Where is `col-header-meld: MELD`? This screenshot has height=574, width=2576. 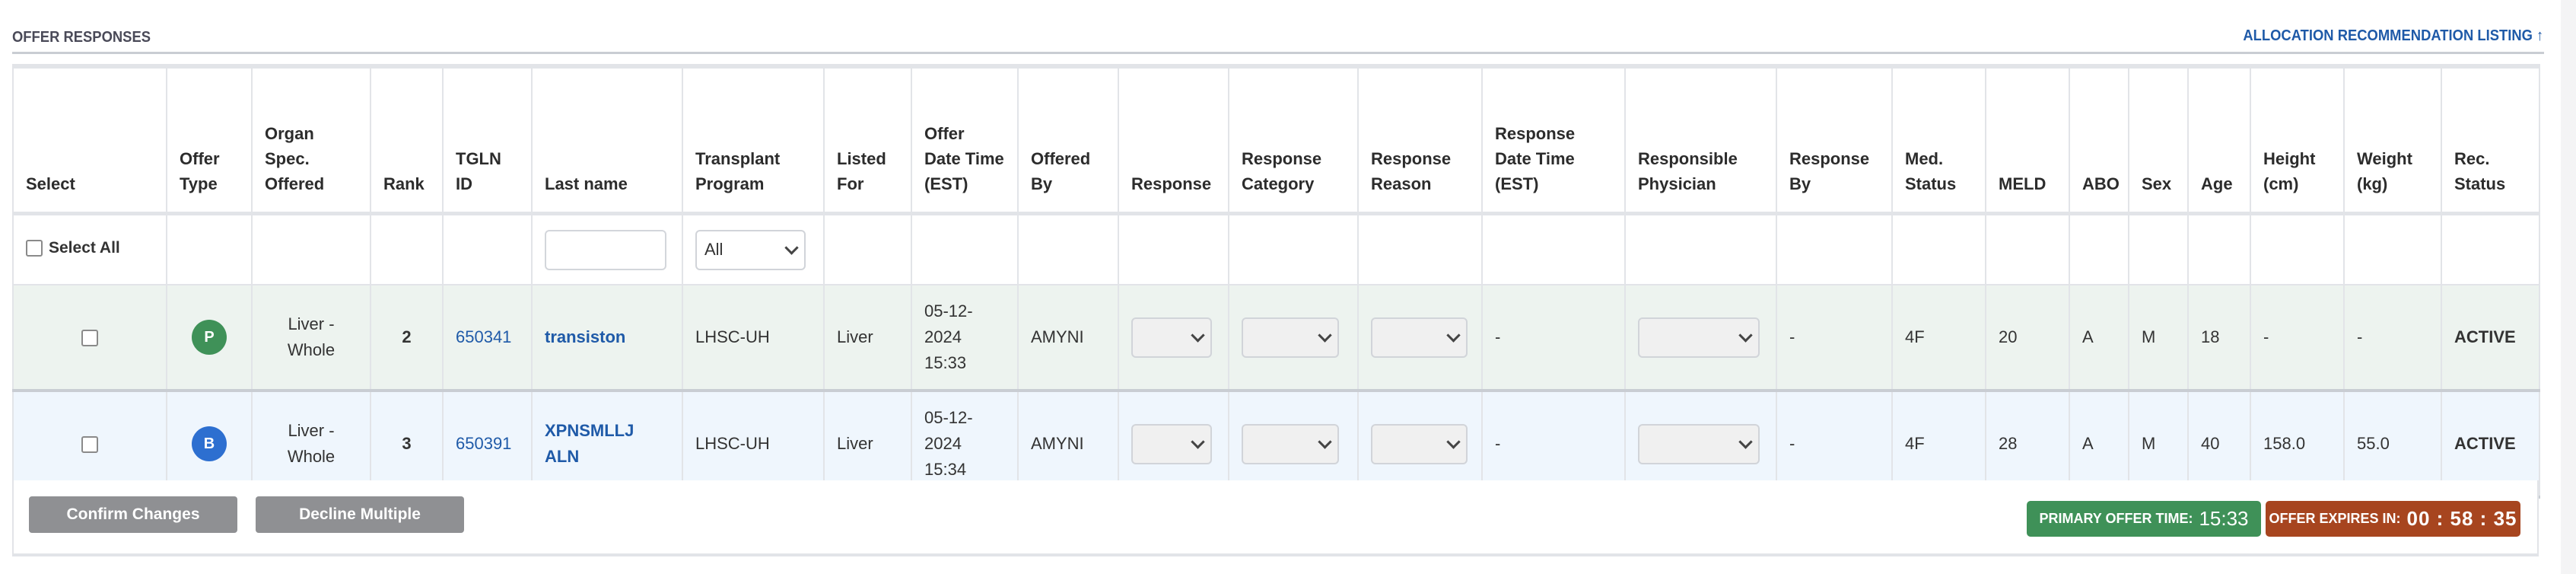
col-header-meld: MELD is located at coordinates (2028, 140).